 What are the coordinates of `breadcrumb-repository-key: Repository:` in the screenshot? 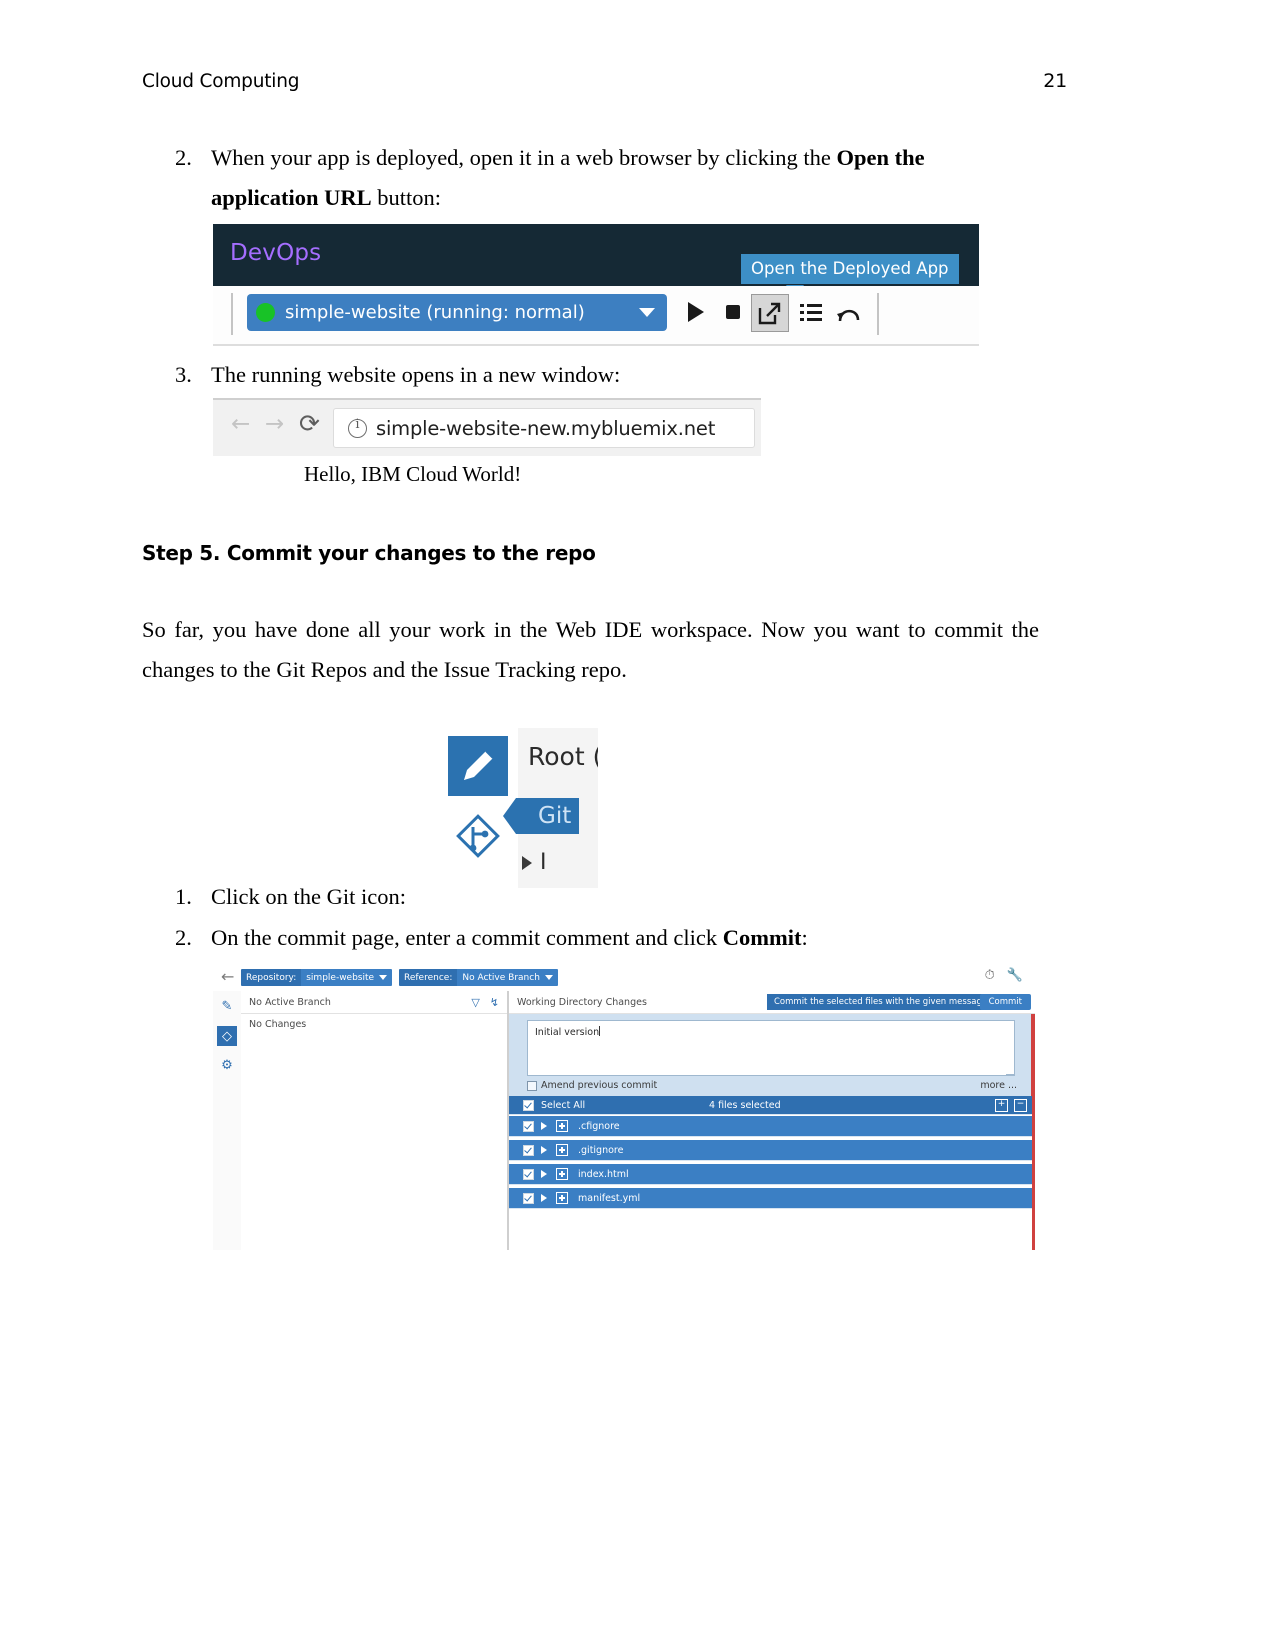 It's located at (271, 977).